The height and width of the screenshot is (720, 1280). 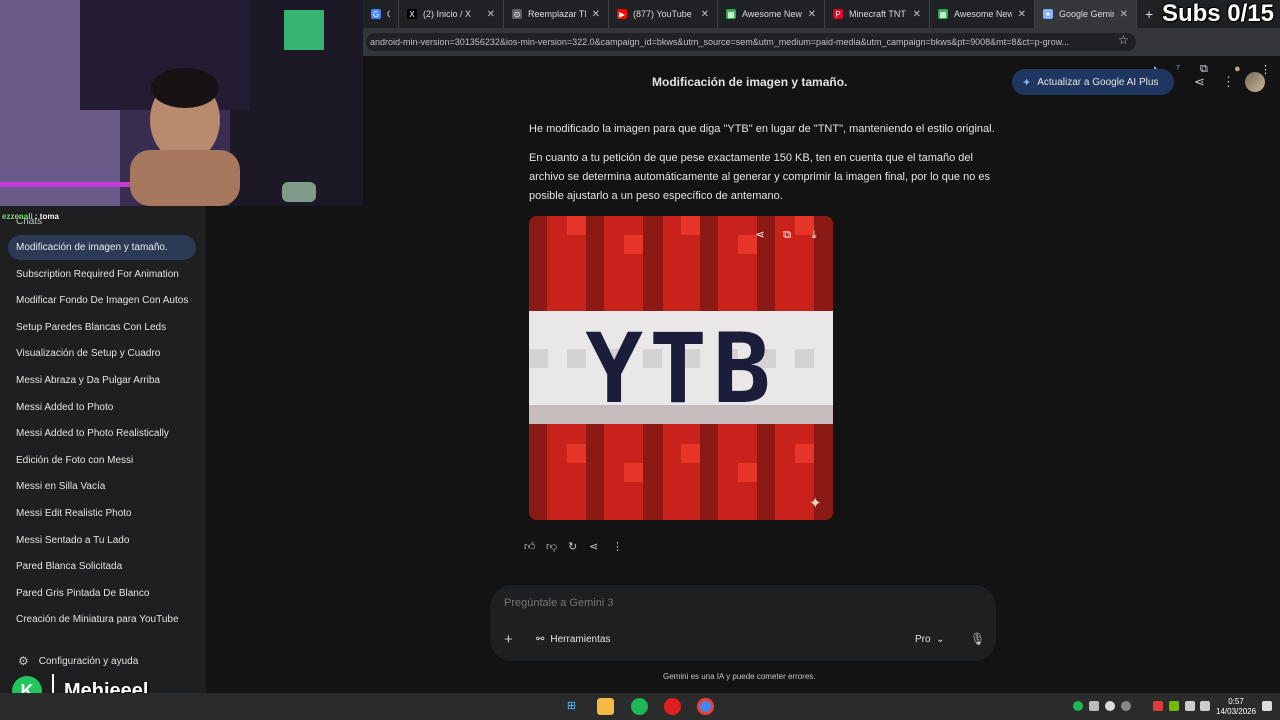 I want to click on webcam-overlay, so click(x=181, y=103).